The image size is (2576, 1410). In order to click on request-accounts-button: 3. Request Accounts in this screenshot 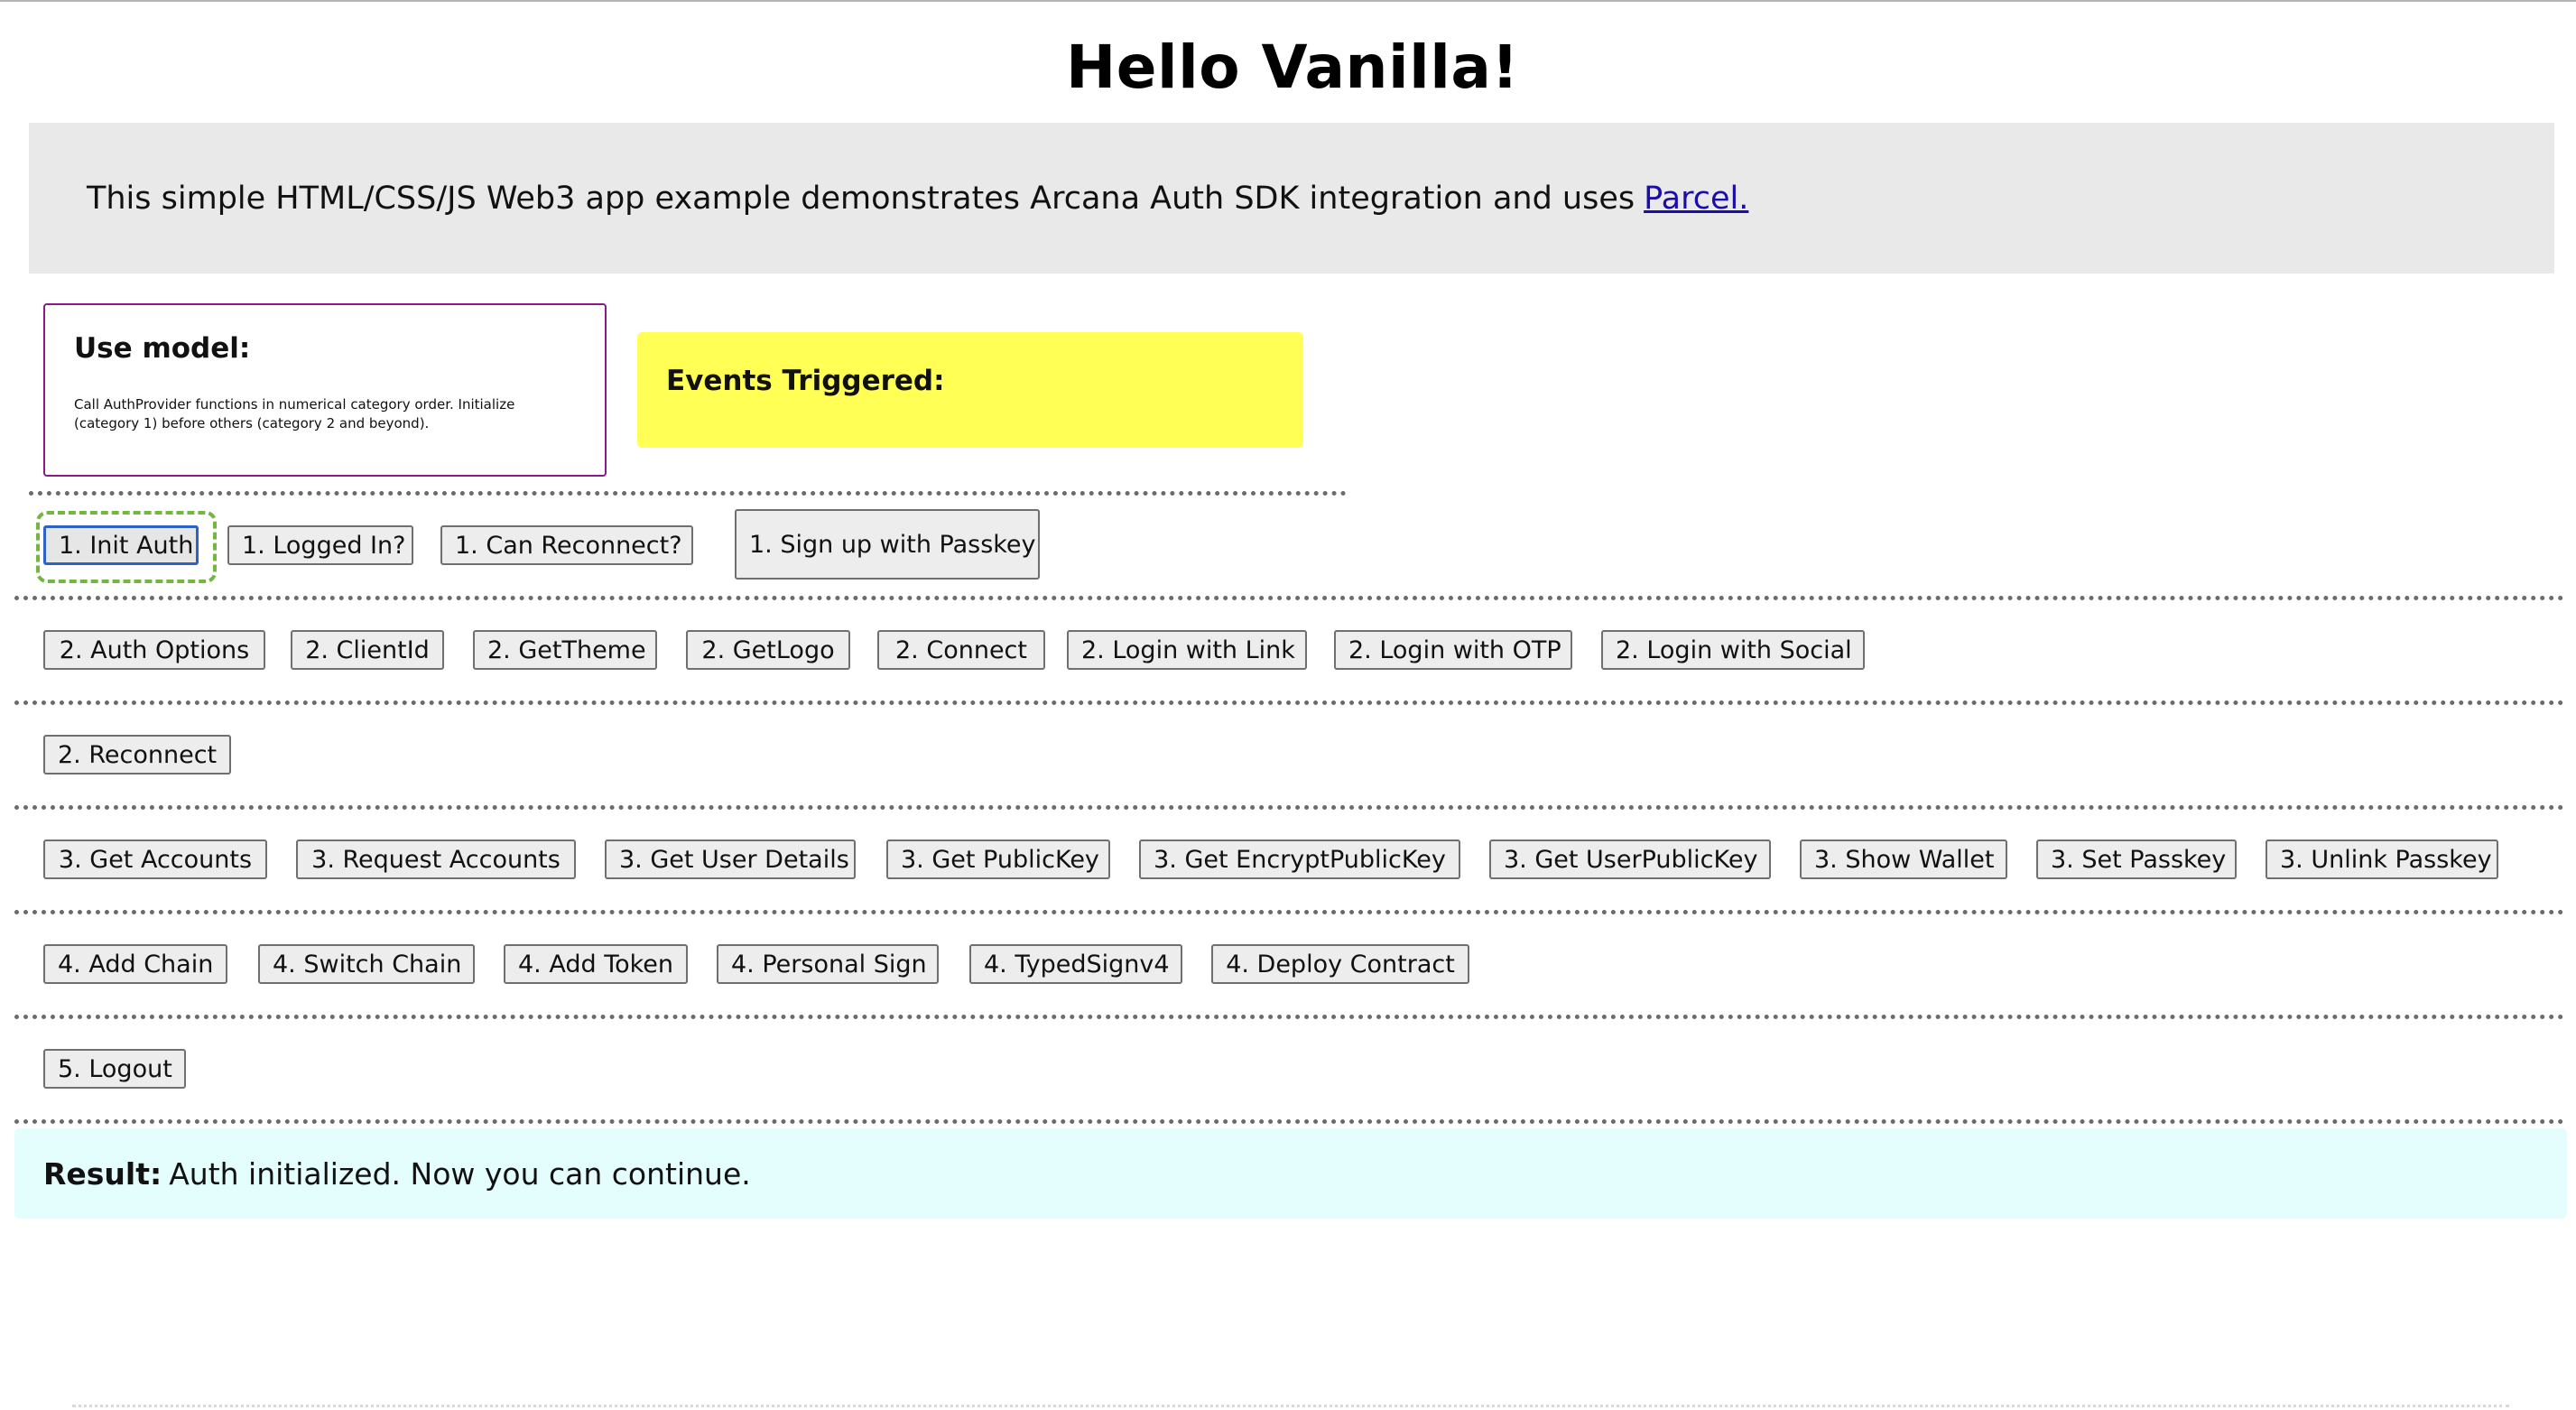, I will do `click(436, 859)`.